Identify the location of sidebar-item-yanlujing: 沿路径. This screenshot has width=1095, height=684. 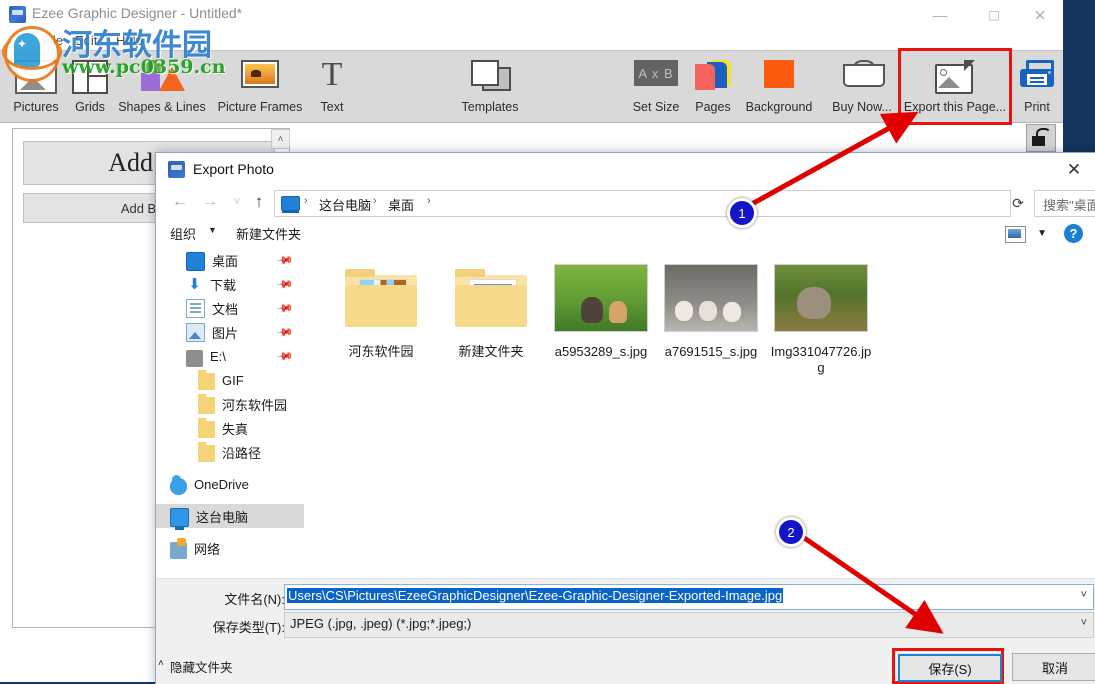
(230, 452).